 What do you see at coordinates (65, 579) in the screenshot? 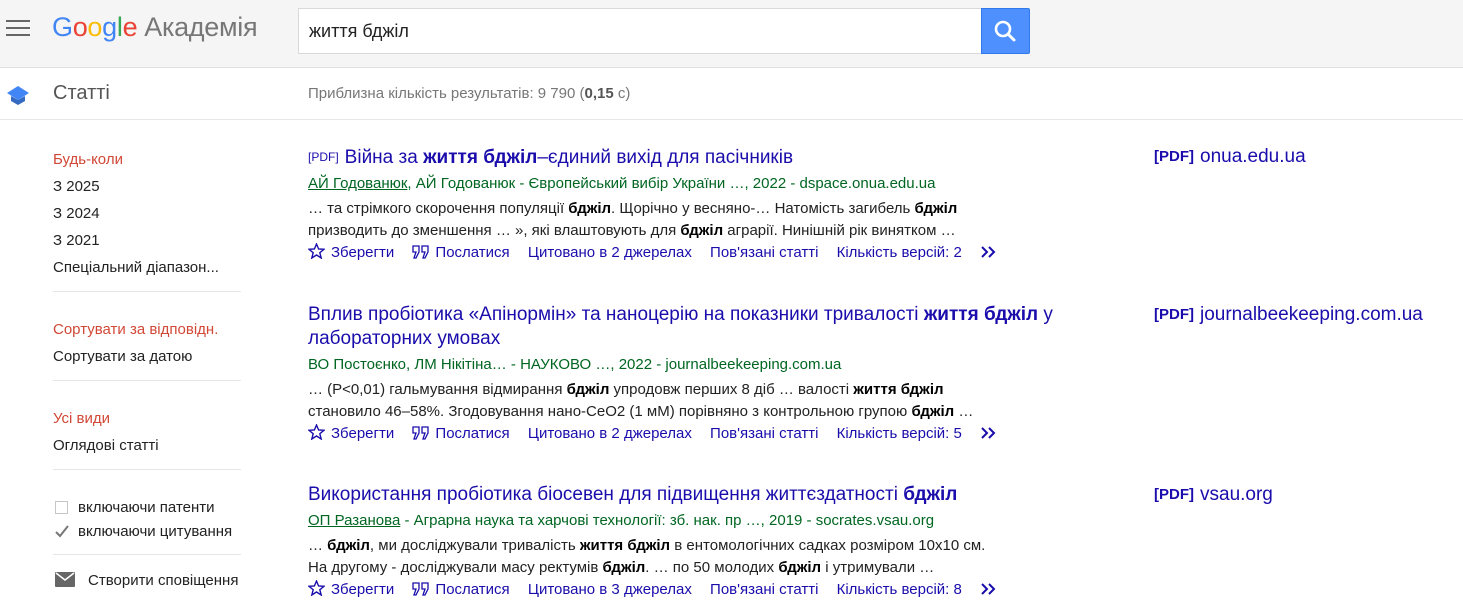
I see `envelope-icon` at bounding box center [65, 579].